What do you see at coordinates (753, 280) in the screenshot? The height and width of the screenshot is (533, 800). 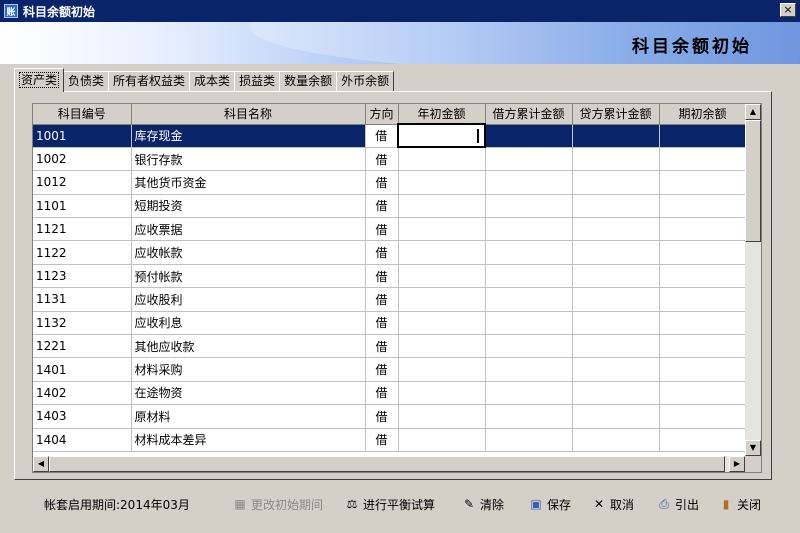 I see `vertical-scrollbar: ▲ ▼` at bounding box center [753, 280].